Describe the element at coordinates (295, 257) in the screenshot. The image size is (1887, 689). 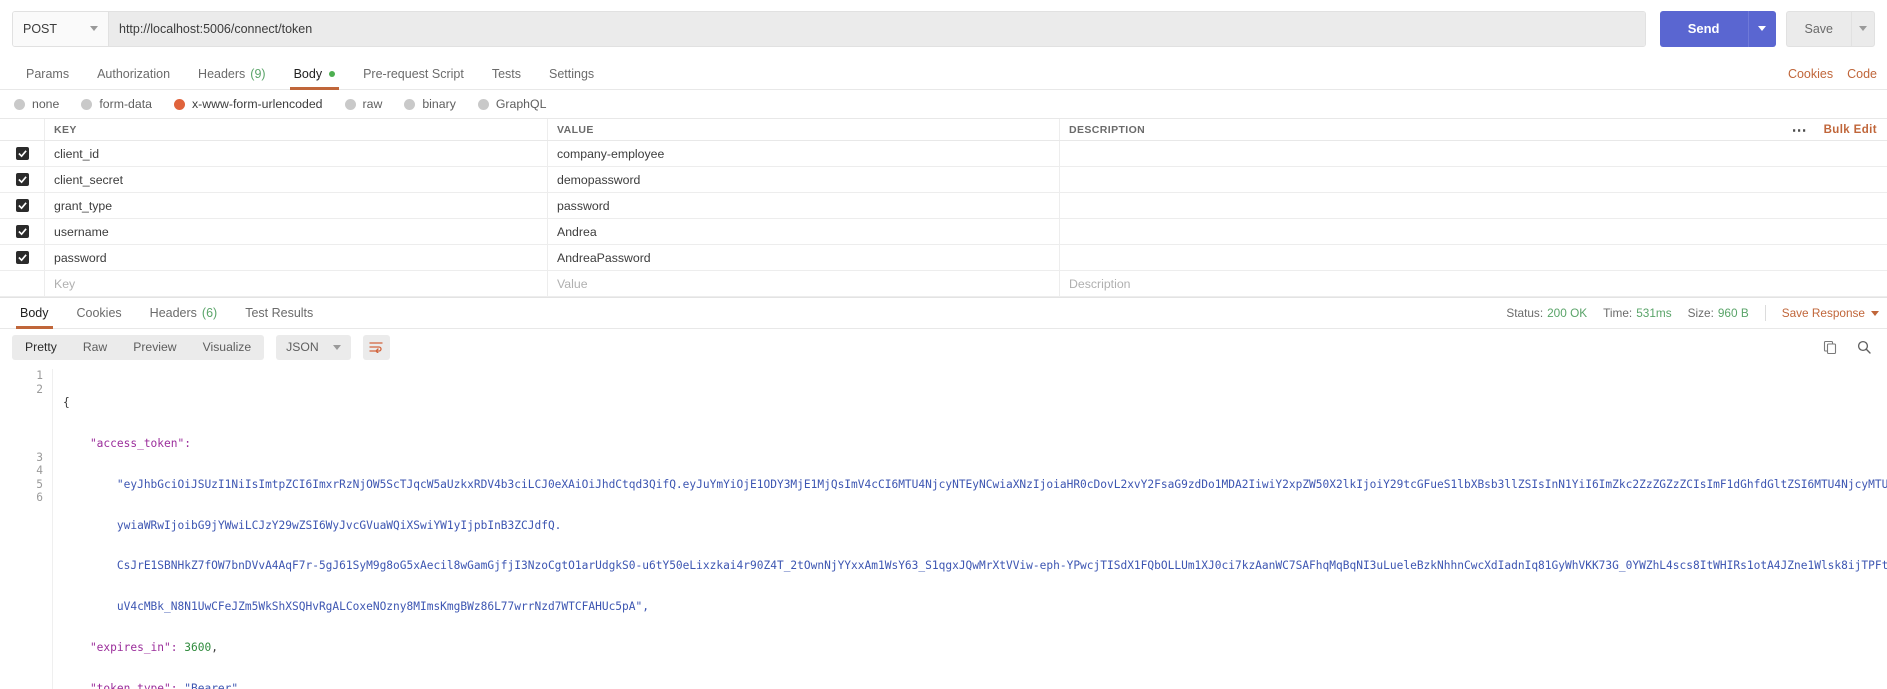
I see `row-key-input: password` at that location.